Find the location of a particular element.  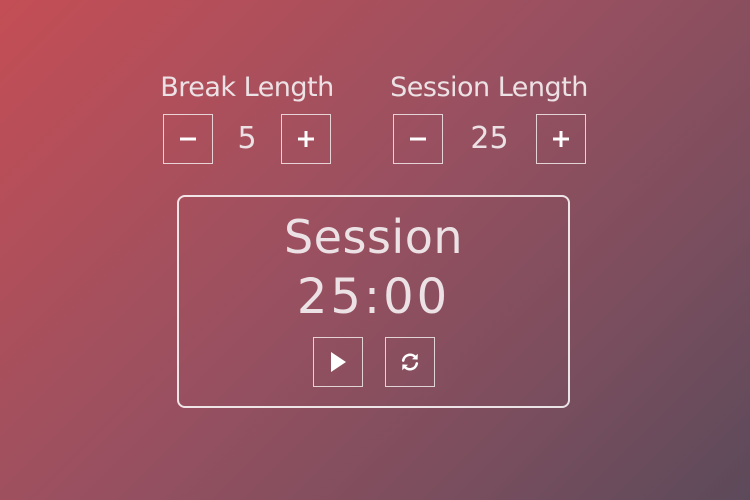

break-decrement-button is located at coordinates (188, 139).